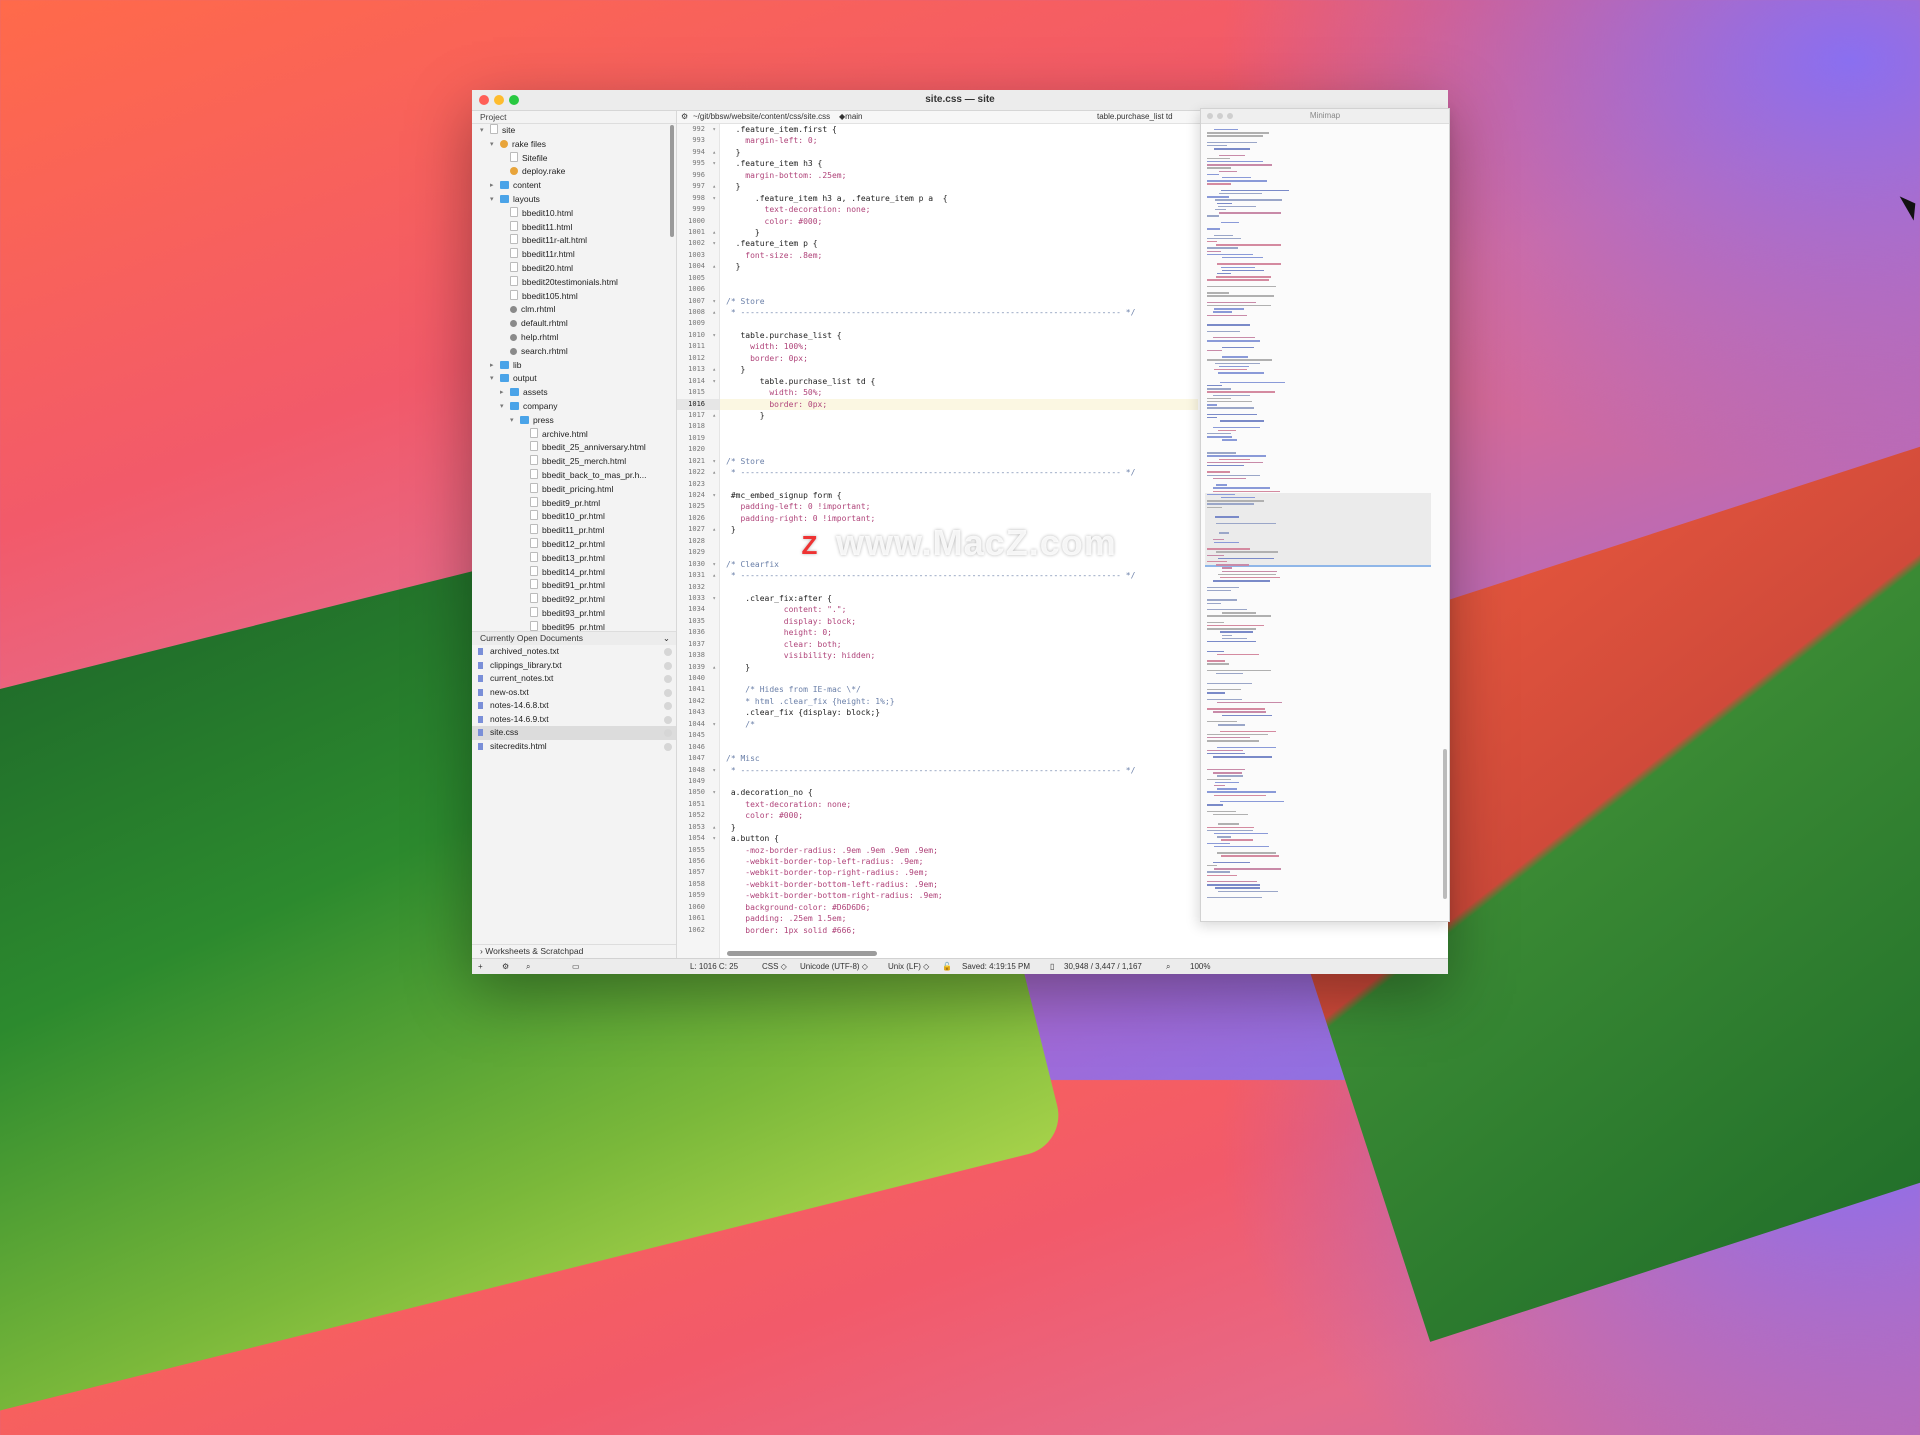 The image size is (1920, 1435). I want to click on code-line: .clear_fix {display: block;}, so click(959, 712).